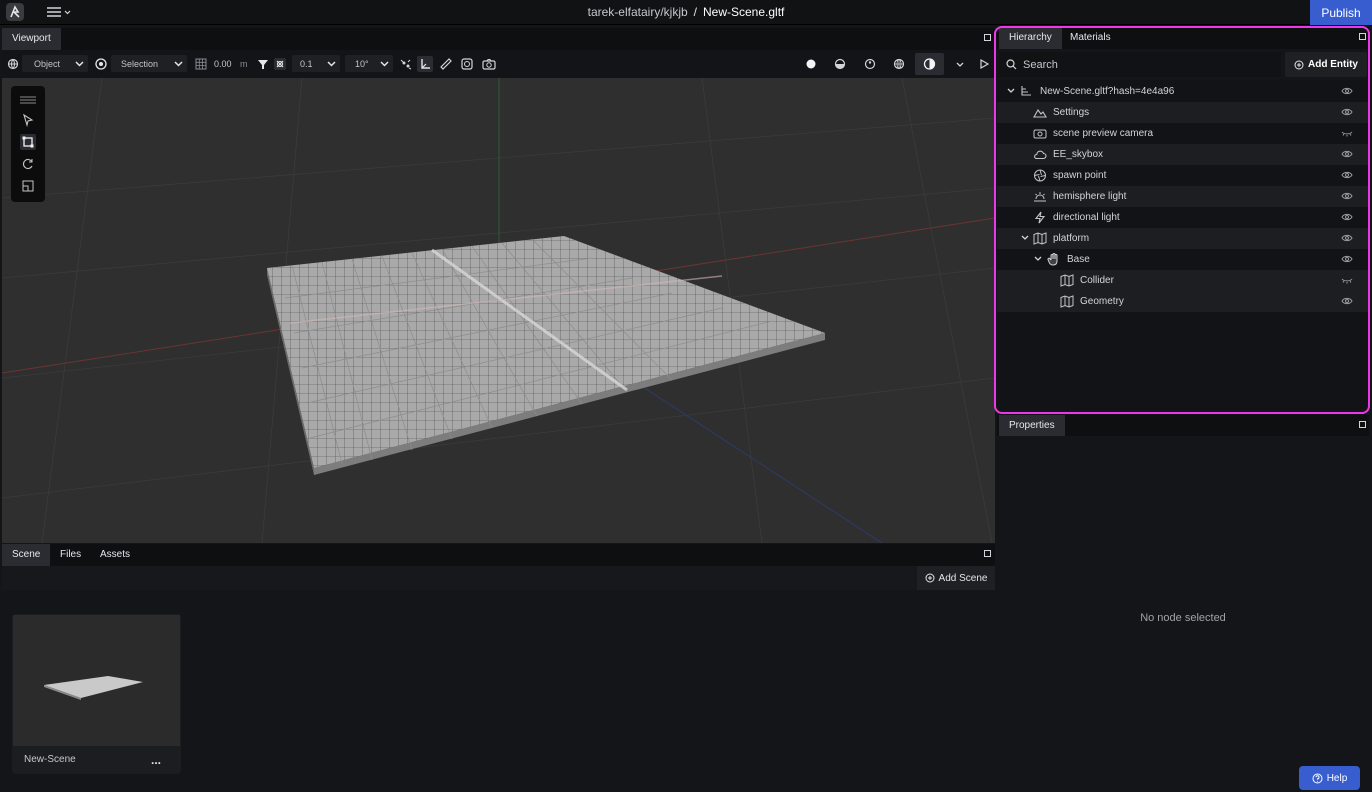 The width and height of the screenshot is (1372, 792). I want to click on tab-assets: Assets, so click(115, 555).